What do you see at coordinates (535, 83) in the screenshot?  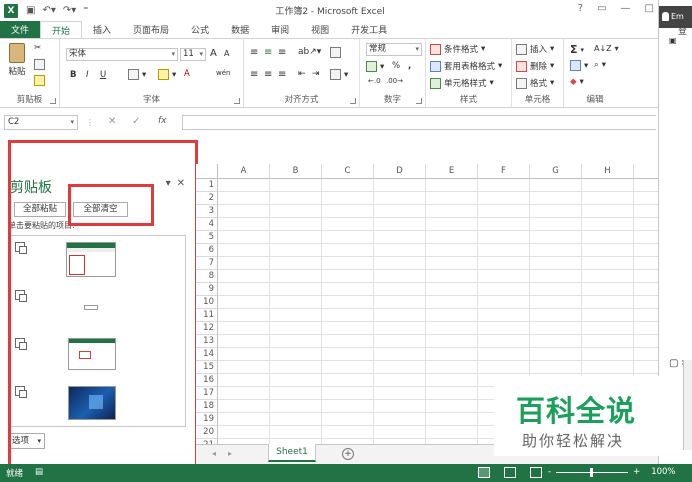 I see `format-cells-button: 格式 ▾` at bounding box center [535, 83].